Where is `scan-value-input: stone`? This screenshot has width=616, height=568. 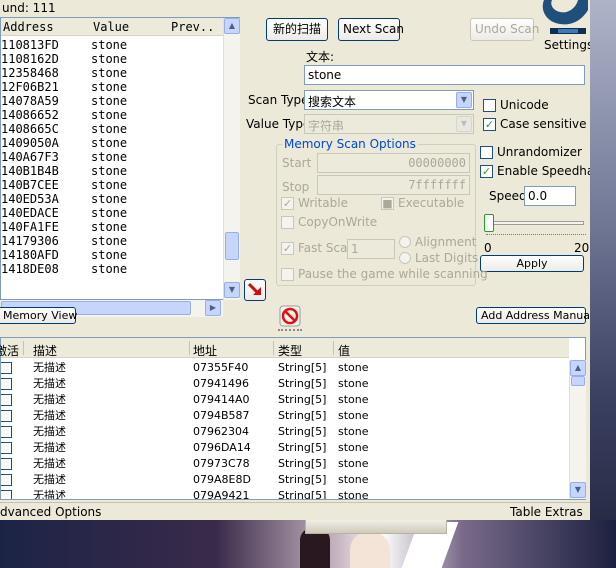 scan-value-input: stone is located at coordinates (444, 75).